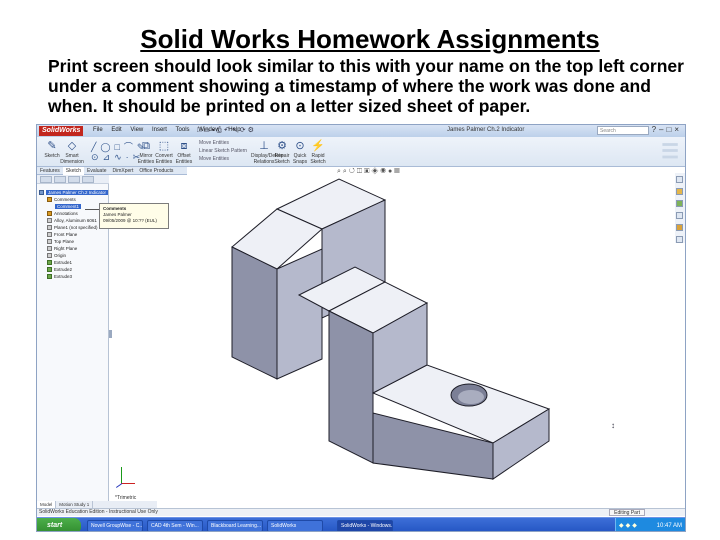 This screenshot has height=540, width=720. What do you see at coordinates (63, 276) in the screenshot?
I see `tree-item-label: Extrude3` at bounding box center [63, 276].